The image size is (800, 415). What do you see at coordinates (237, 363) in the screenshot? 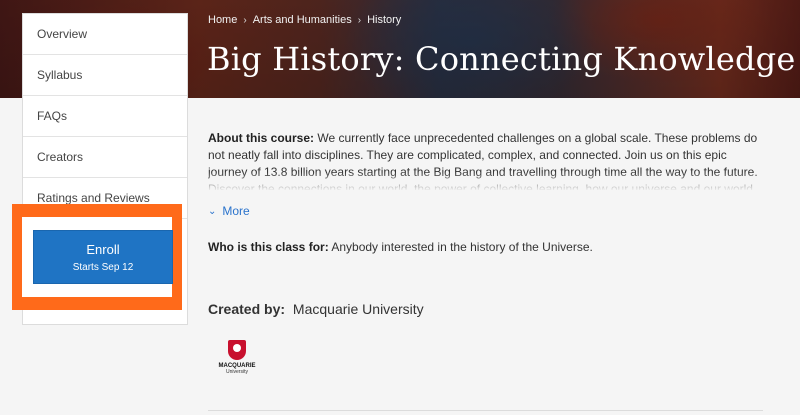
I see `macquarie-university-logo: MACQUARIE University` at bounding box center [237, 363].